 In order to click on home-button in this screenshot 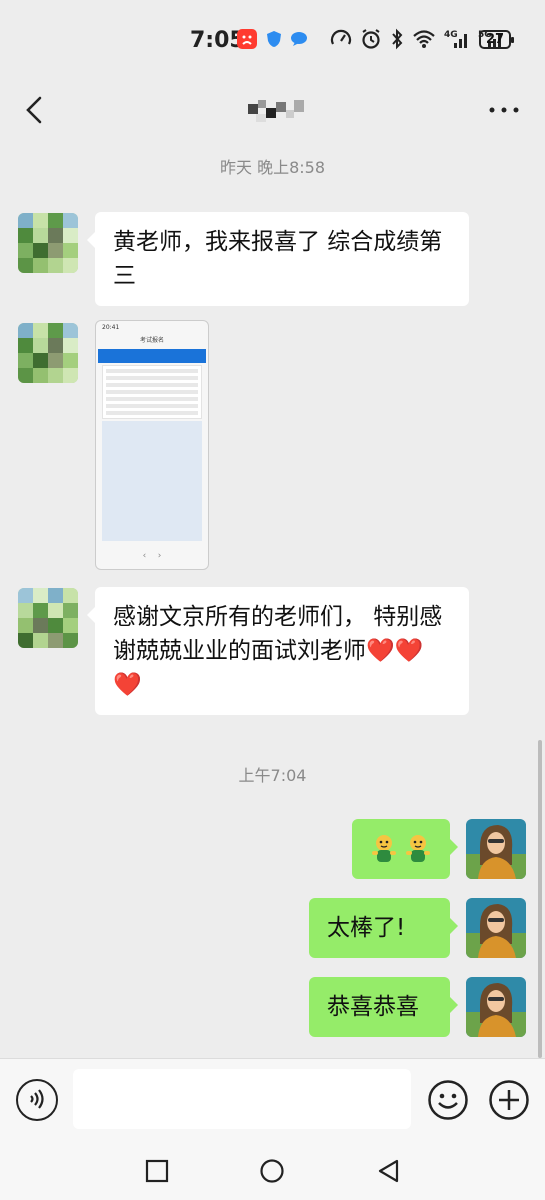, I will do `click(272, 1171)`.